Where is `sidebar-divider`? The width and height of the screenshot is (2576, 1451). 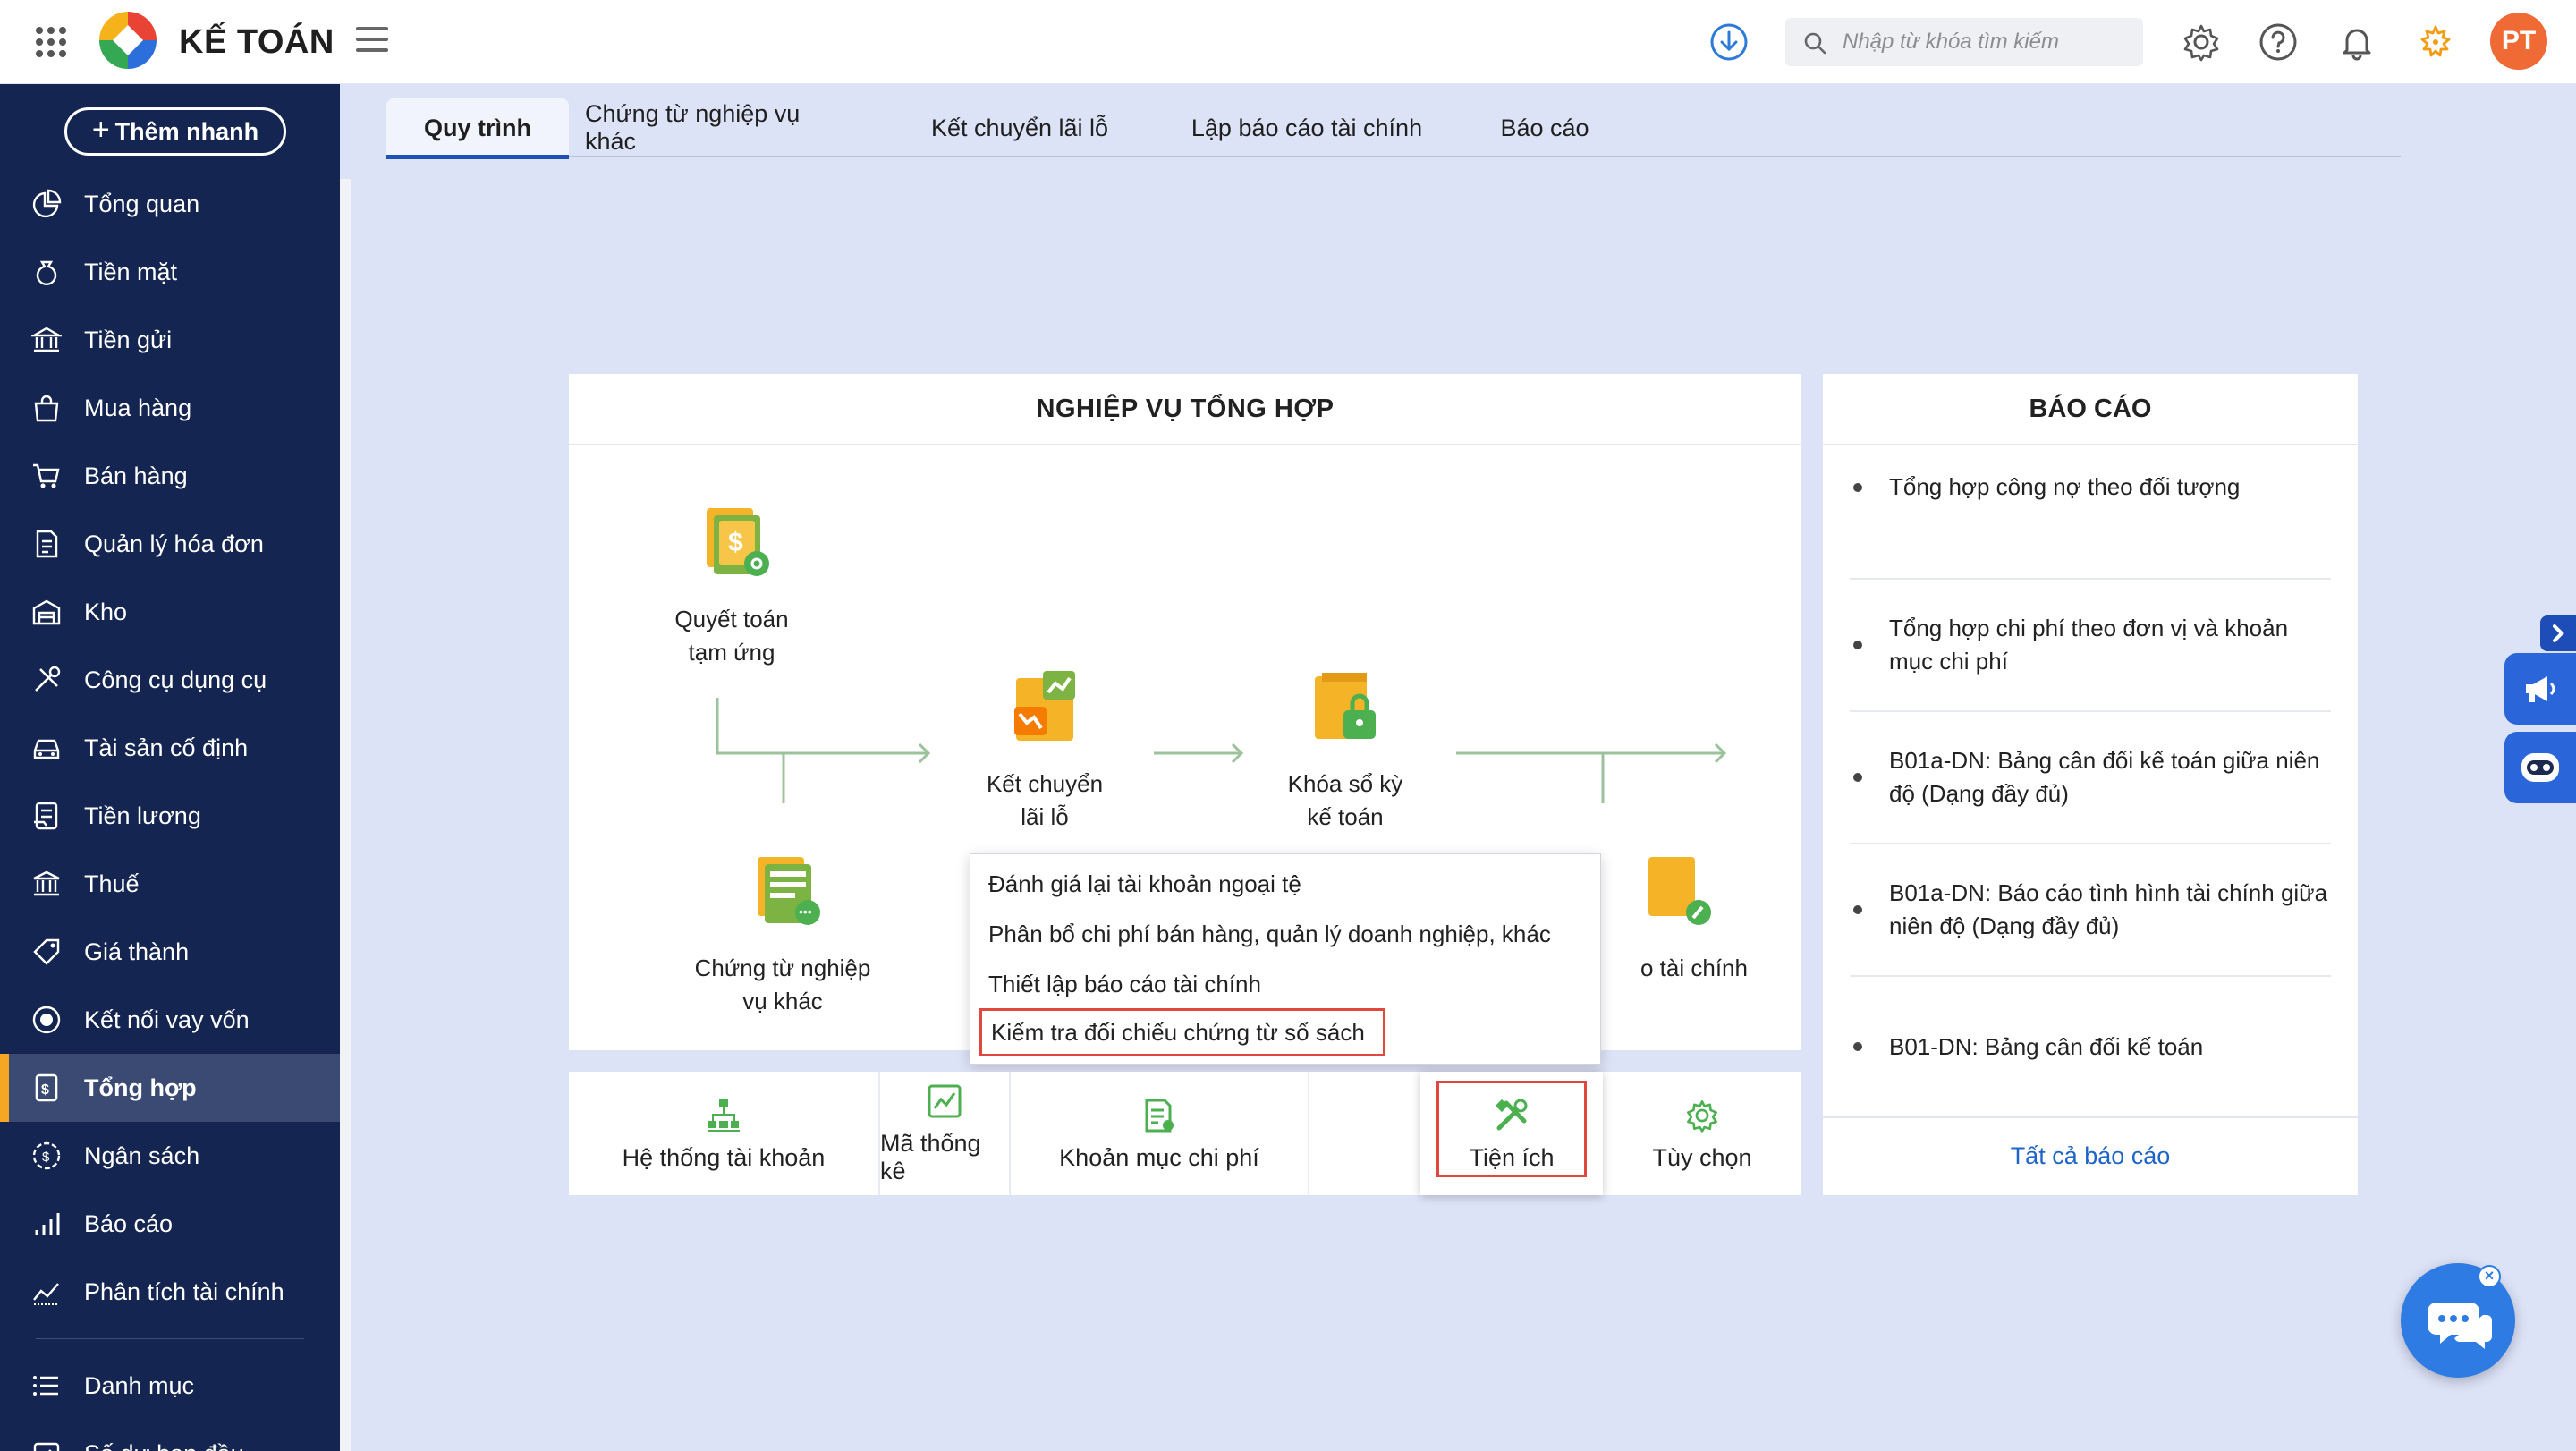 sidebar-divider is located at coordinates (170, 1339).